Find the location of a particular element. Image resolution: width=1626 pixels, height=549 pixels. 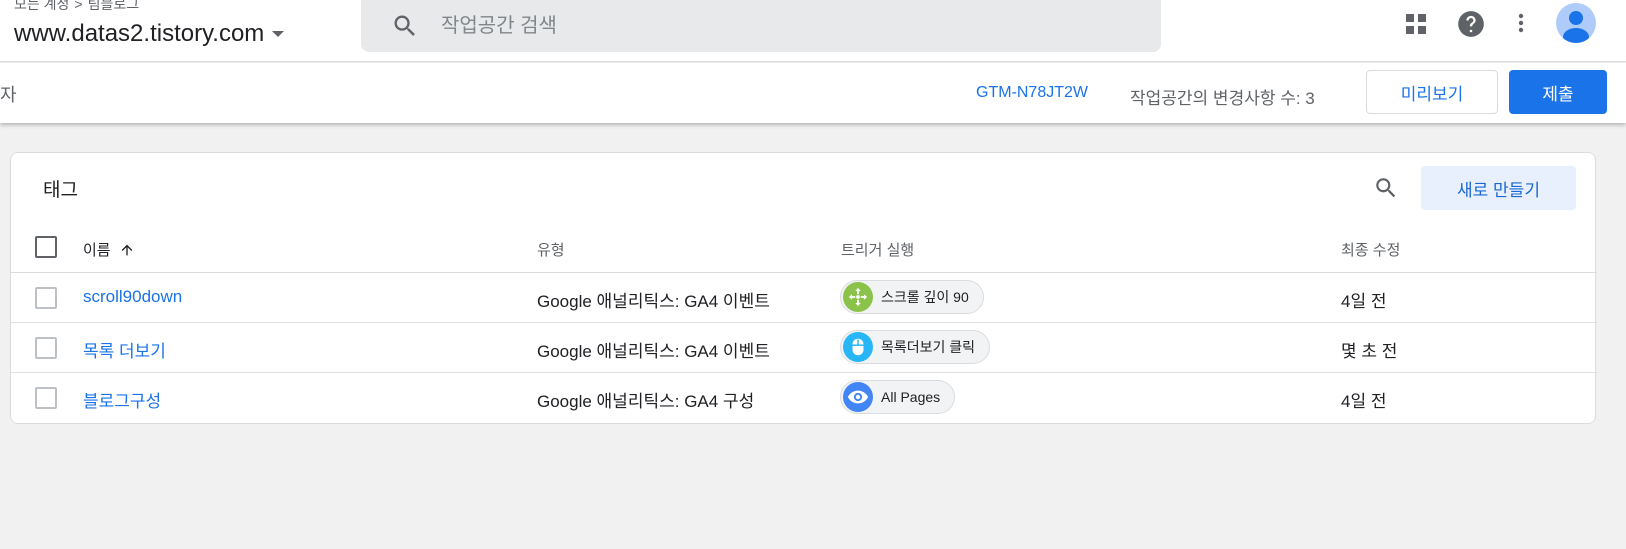

tag-type: Google 애널리틱스: GA4 구성 is located at coordinates (646, 401).